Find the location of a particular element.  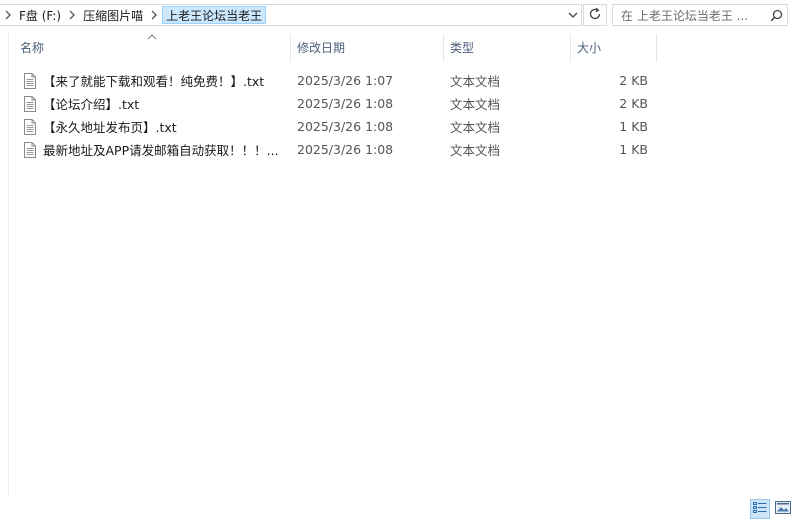

column-header-row: 名称 修改日期 类型 大小 is located at coordinates (400, 47).